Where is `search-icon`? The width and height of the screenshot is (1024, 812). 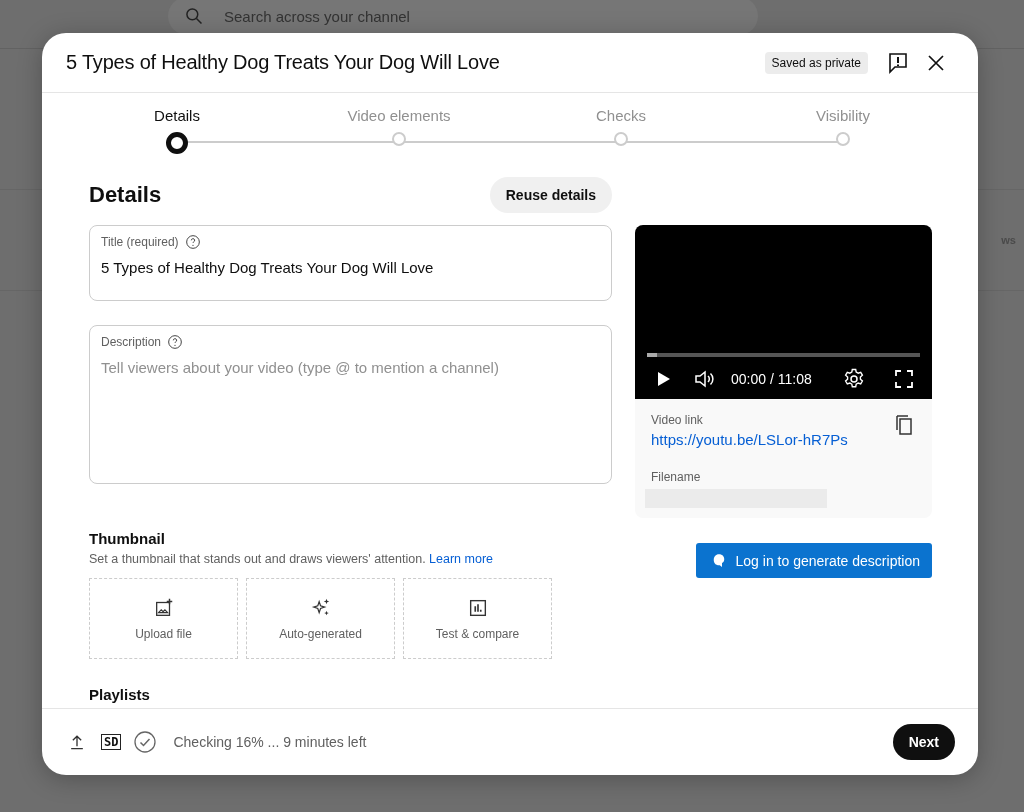 search-icon is located at coordinates (194, 16).